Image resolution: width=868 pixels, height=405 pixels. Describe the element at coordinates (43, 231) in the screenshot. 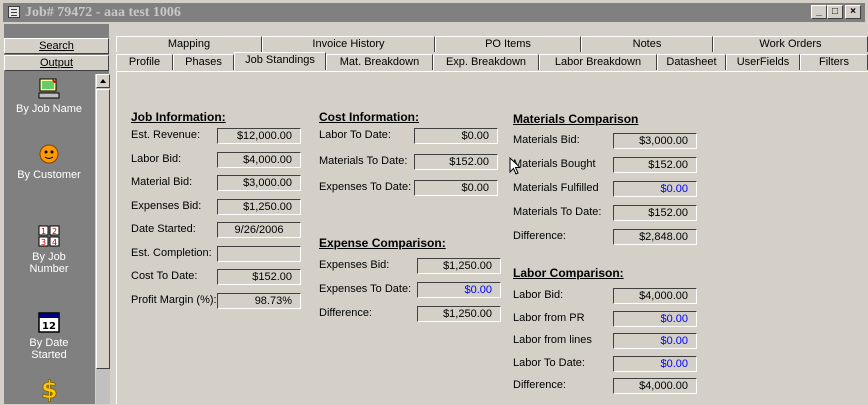

I see `svg-text: 1` at that location.